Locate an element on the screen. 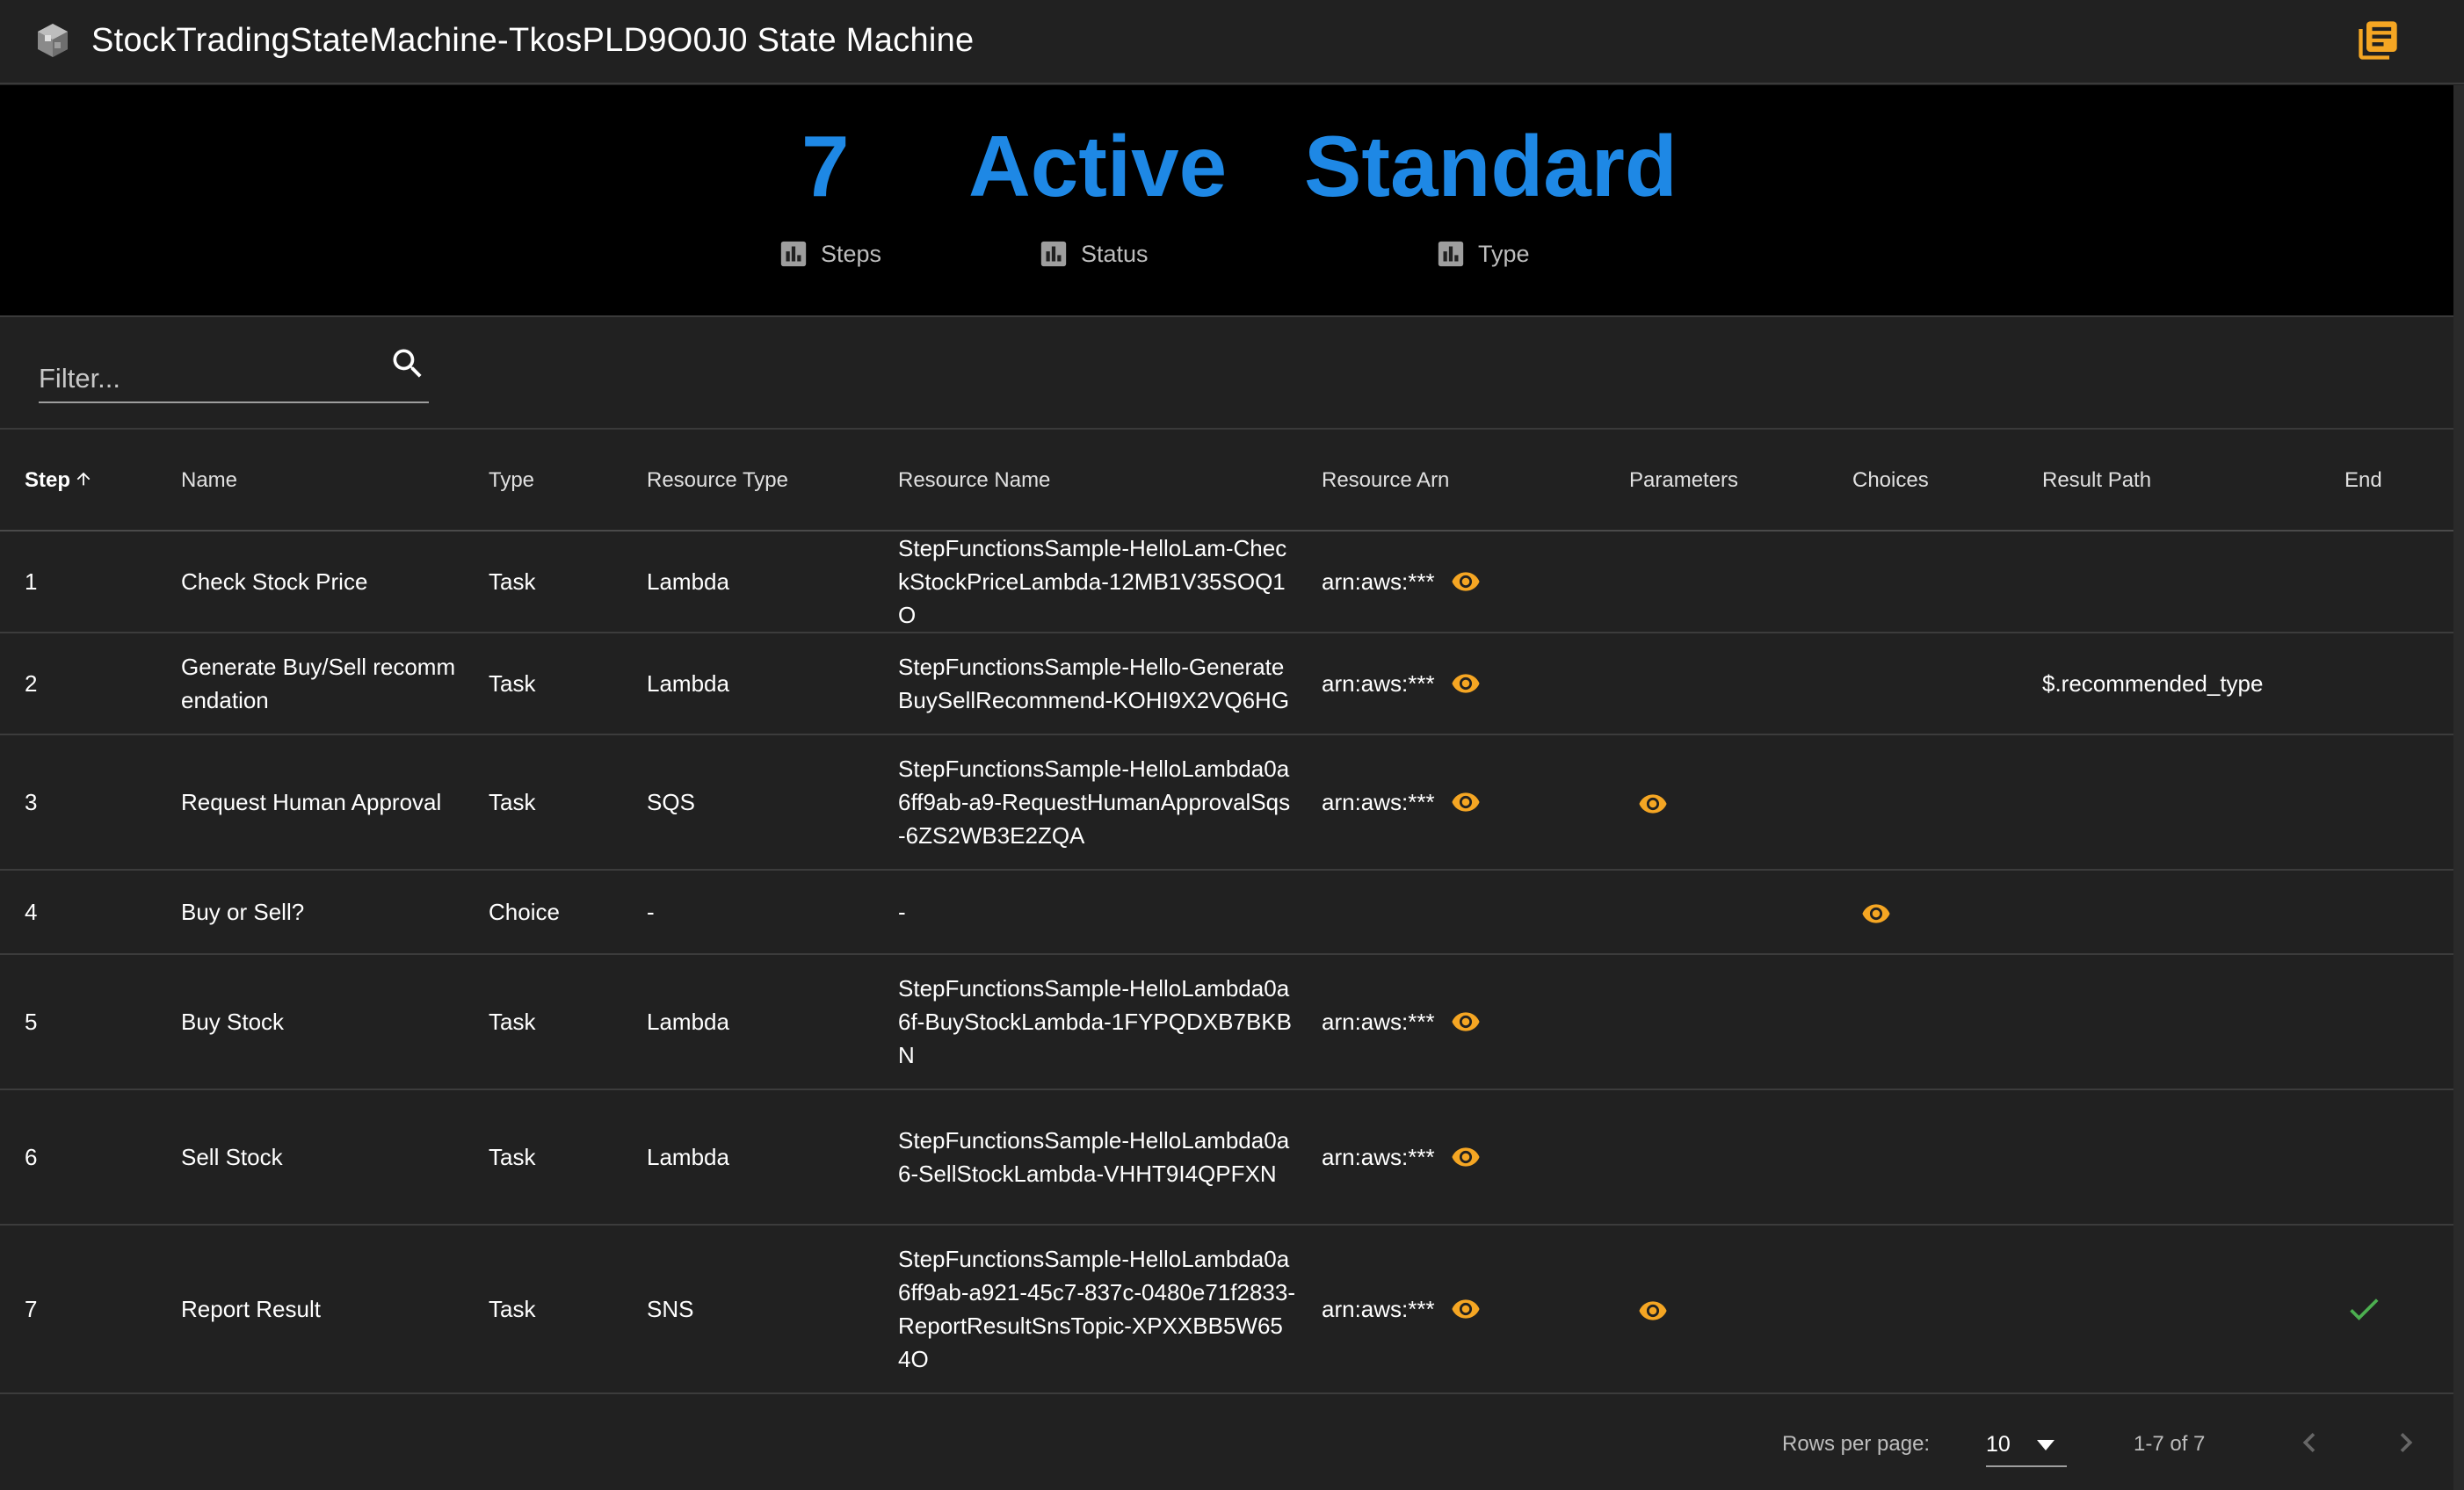 The width and height of the screenshot is (2464, 1490). cell-step: 7 is located at coordinates (31, 1309).